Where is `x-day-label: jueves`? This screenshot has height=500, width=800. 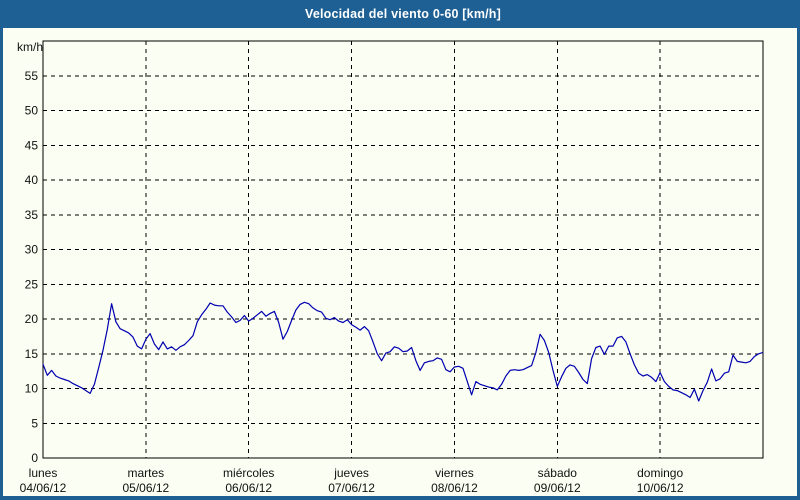 x-day-label: jueves is located at coordinates (351, 473).